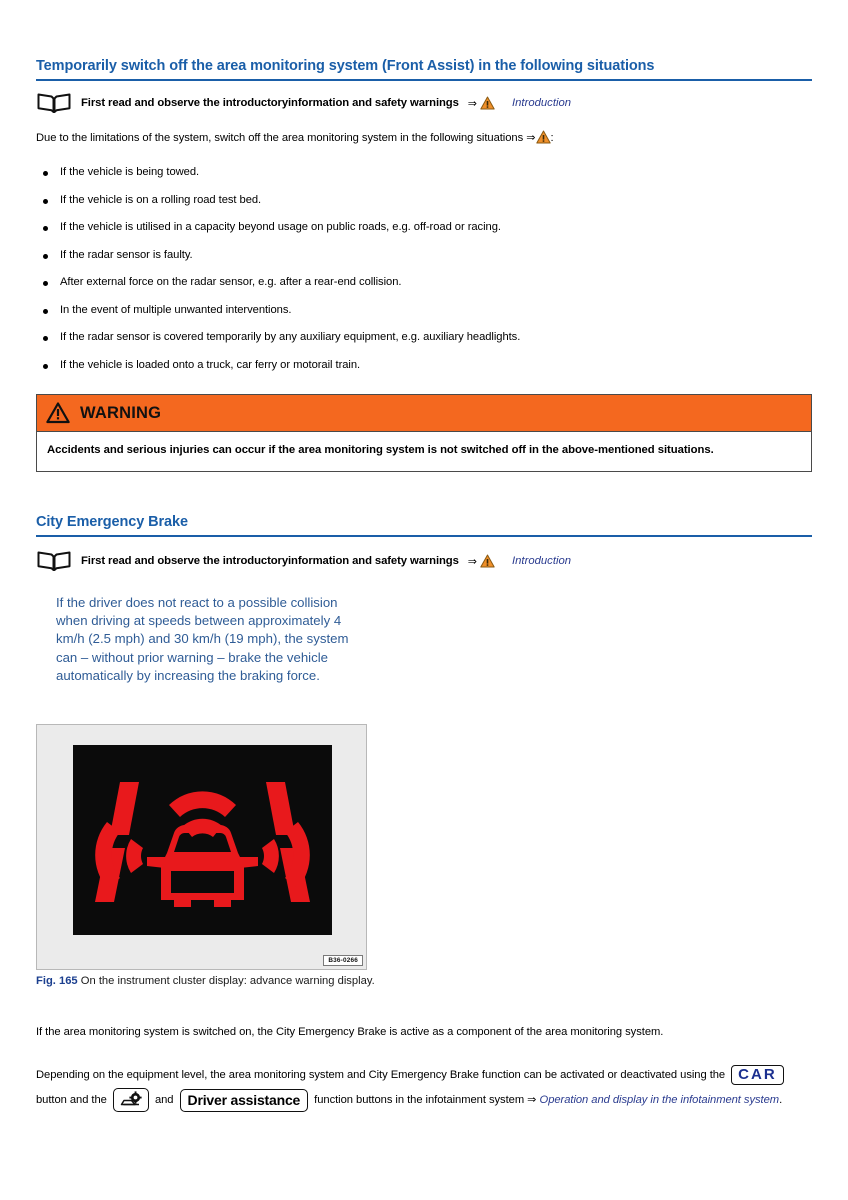 This screenshot has height=1200, width=848. What do you see at coordinates (164, 1100) in the screenshot?
I see `activation-text-part3: and` at bounding box center [164, 1100].